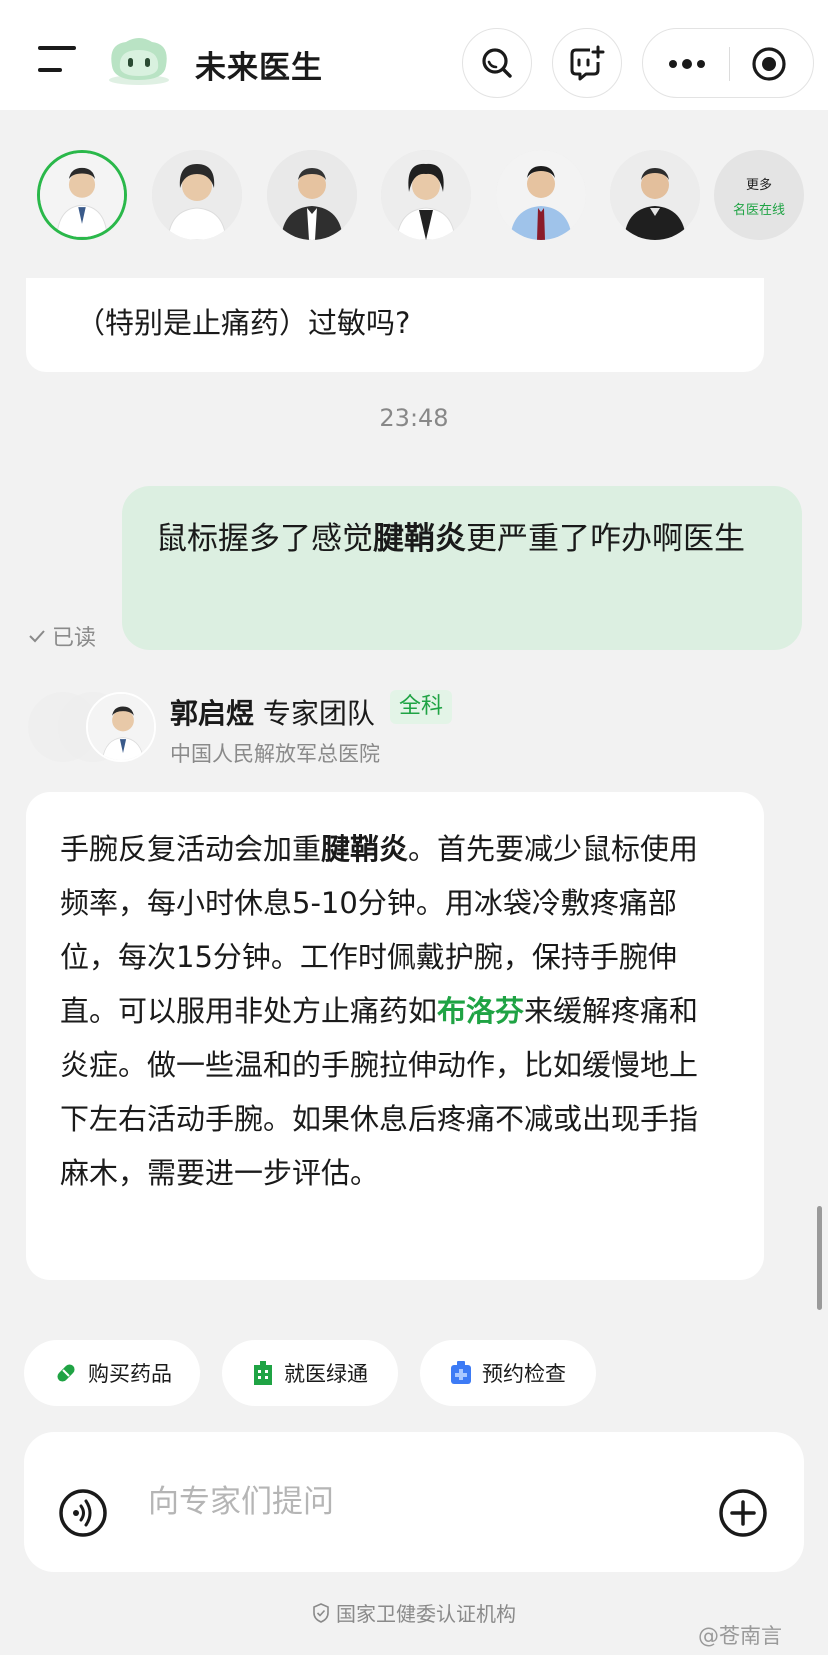 This screenshot has height=1655, width=828. What do you see at coordinates (365, 849) in the screenshot?
I see `reply-keyword: 腱鞘炎` at bounding box center [365, 849].